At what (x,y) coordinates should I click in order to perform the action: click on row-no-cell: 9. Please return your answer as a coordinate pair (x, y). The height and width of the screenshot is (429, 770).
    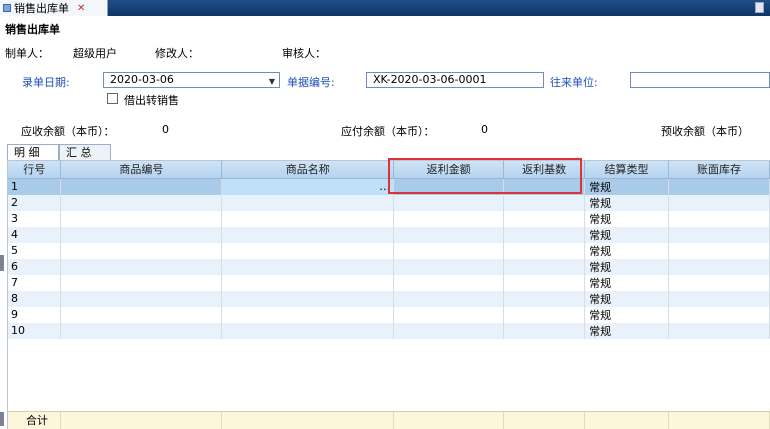
    Looking at the image, I should click on (35, 314).